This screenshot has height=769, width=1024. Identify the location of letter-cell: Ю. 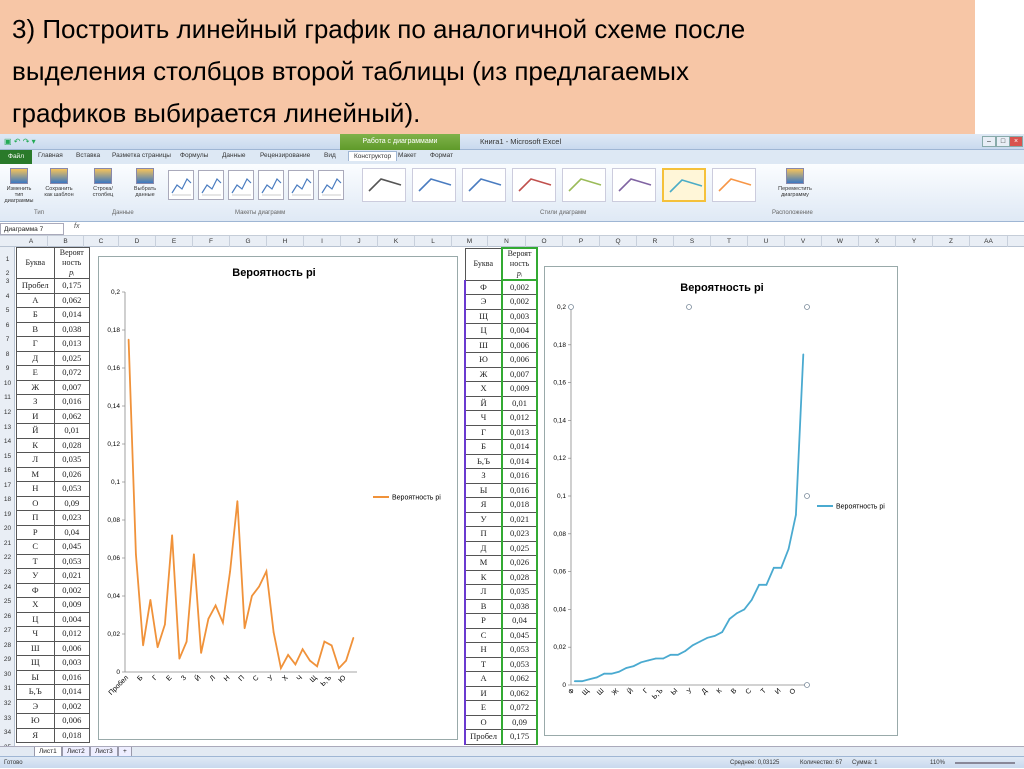
(483, 360).